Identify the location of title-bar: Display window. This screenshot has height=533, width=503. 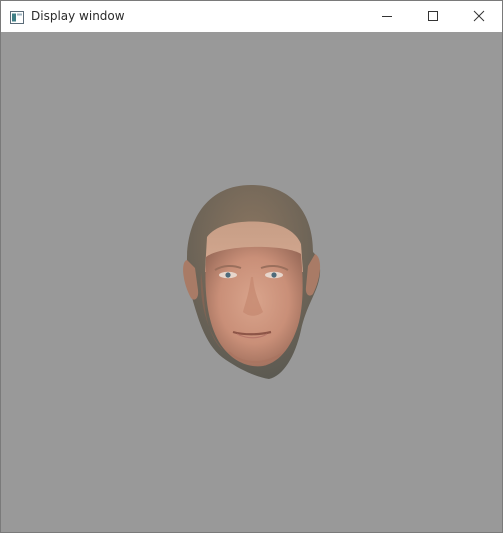
(251, 16).